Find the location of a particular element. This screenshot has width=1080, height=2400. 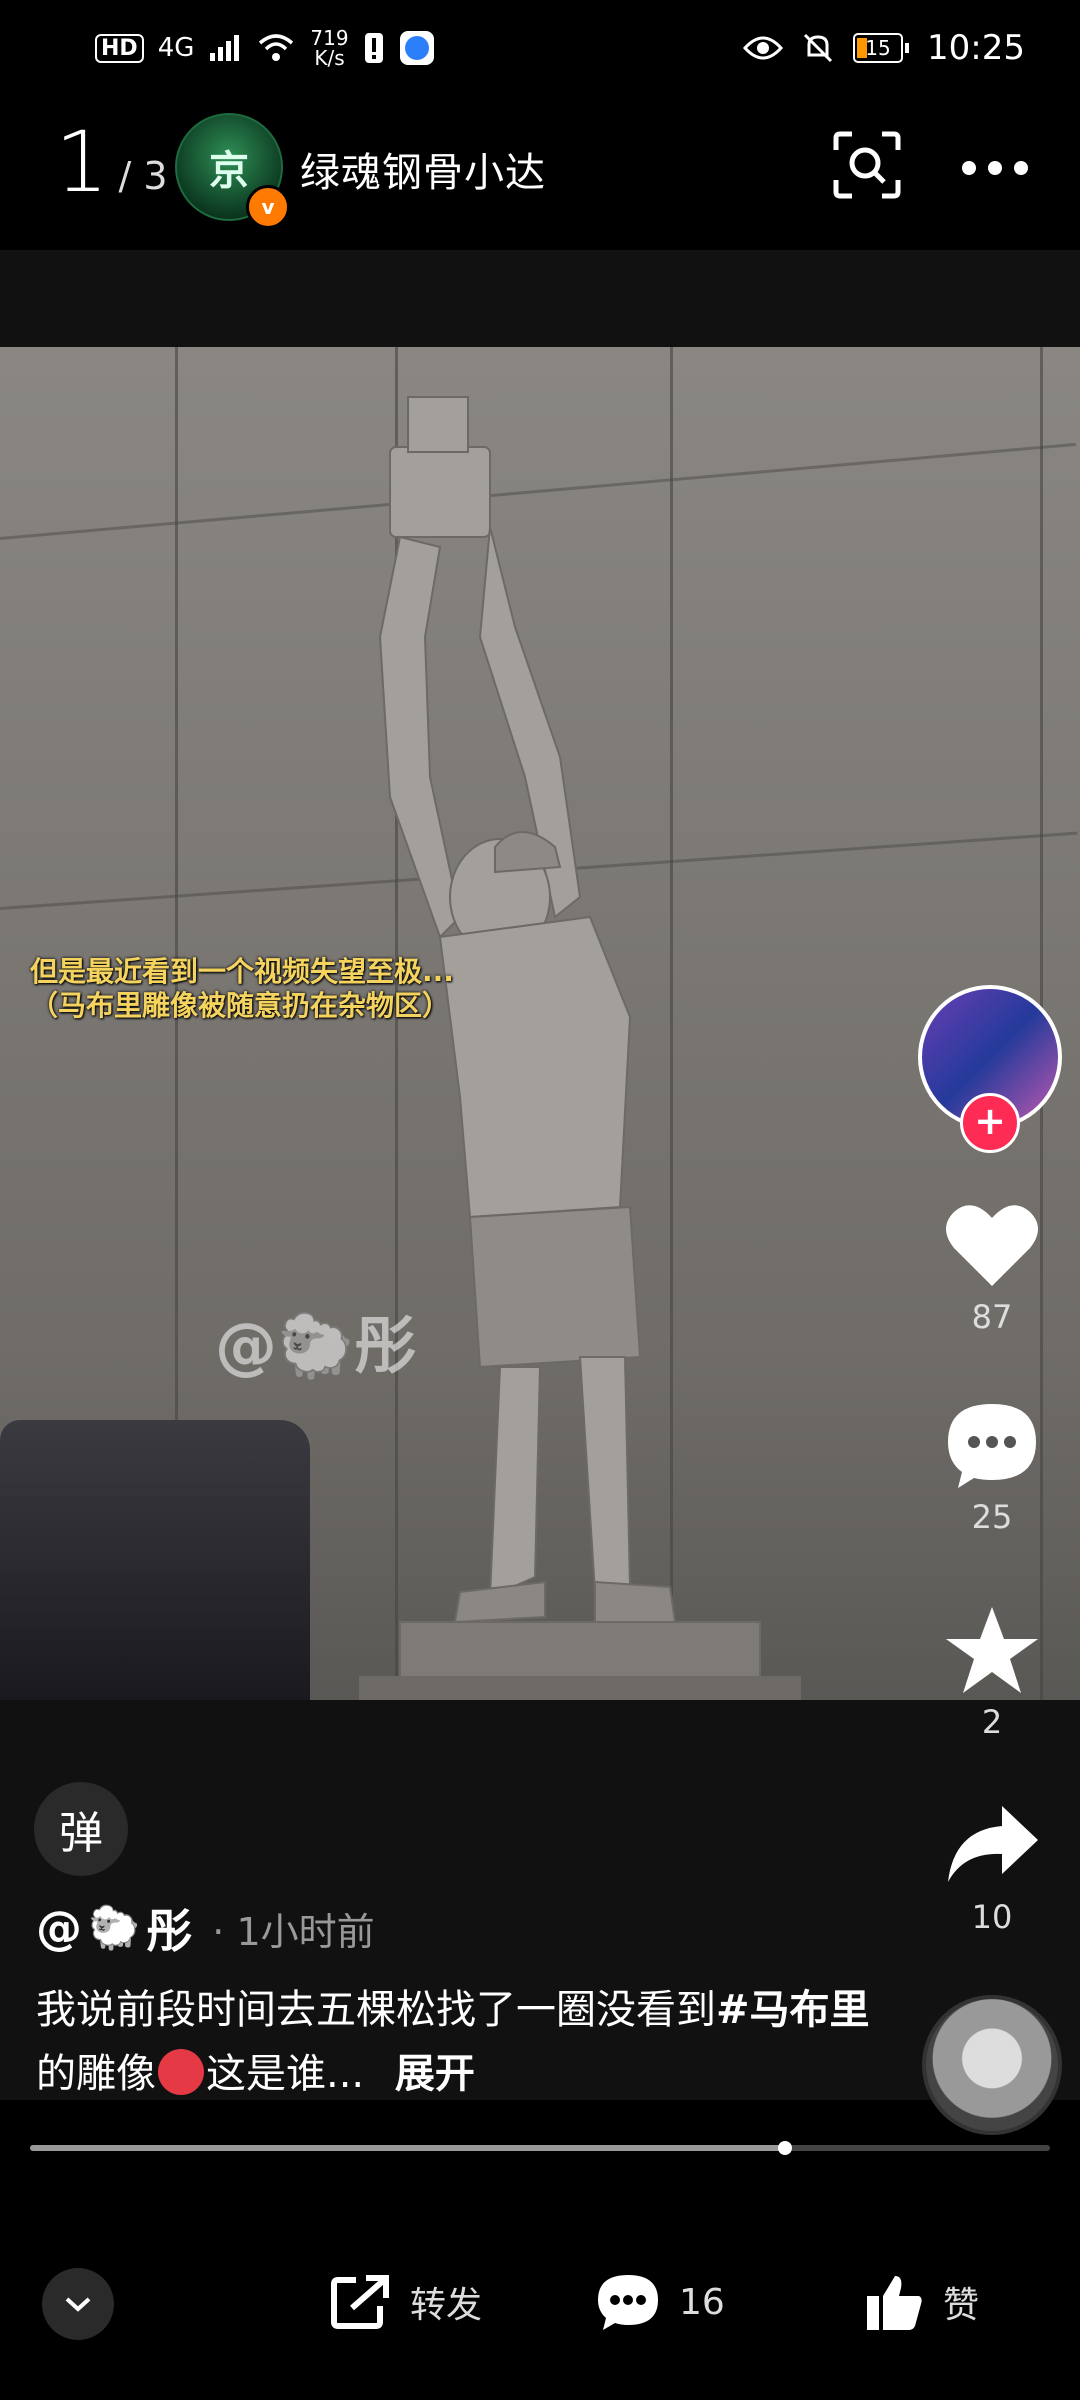

poster-handle: @ 🐑 彤 · 1小时前 is located at coordinates (205, 1928).